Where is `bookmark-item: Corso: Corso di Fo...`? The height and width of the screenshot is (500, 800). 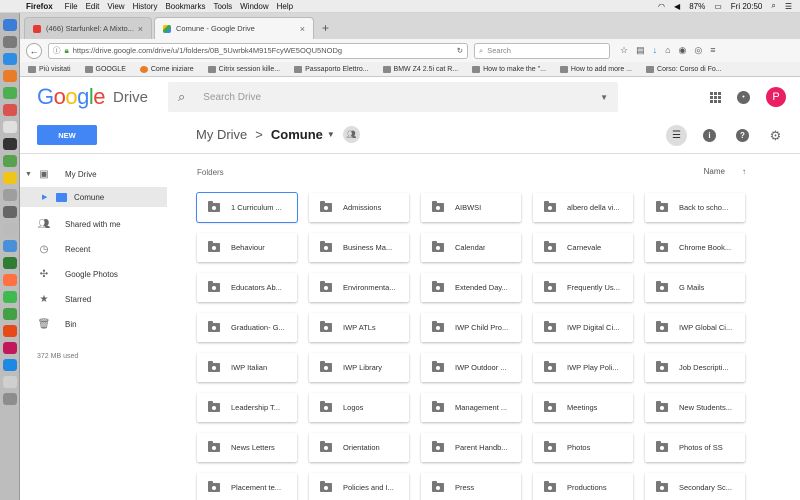 bookmark-item: Corso: Corso di Fo... is located at coordinates (684, 69).